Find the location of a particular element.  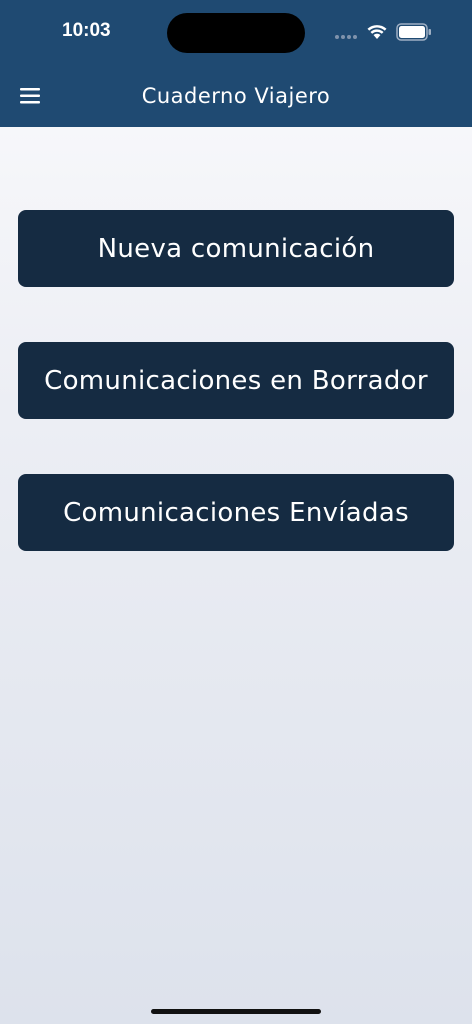

battery-icon is located at coordinates (413, 32).